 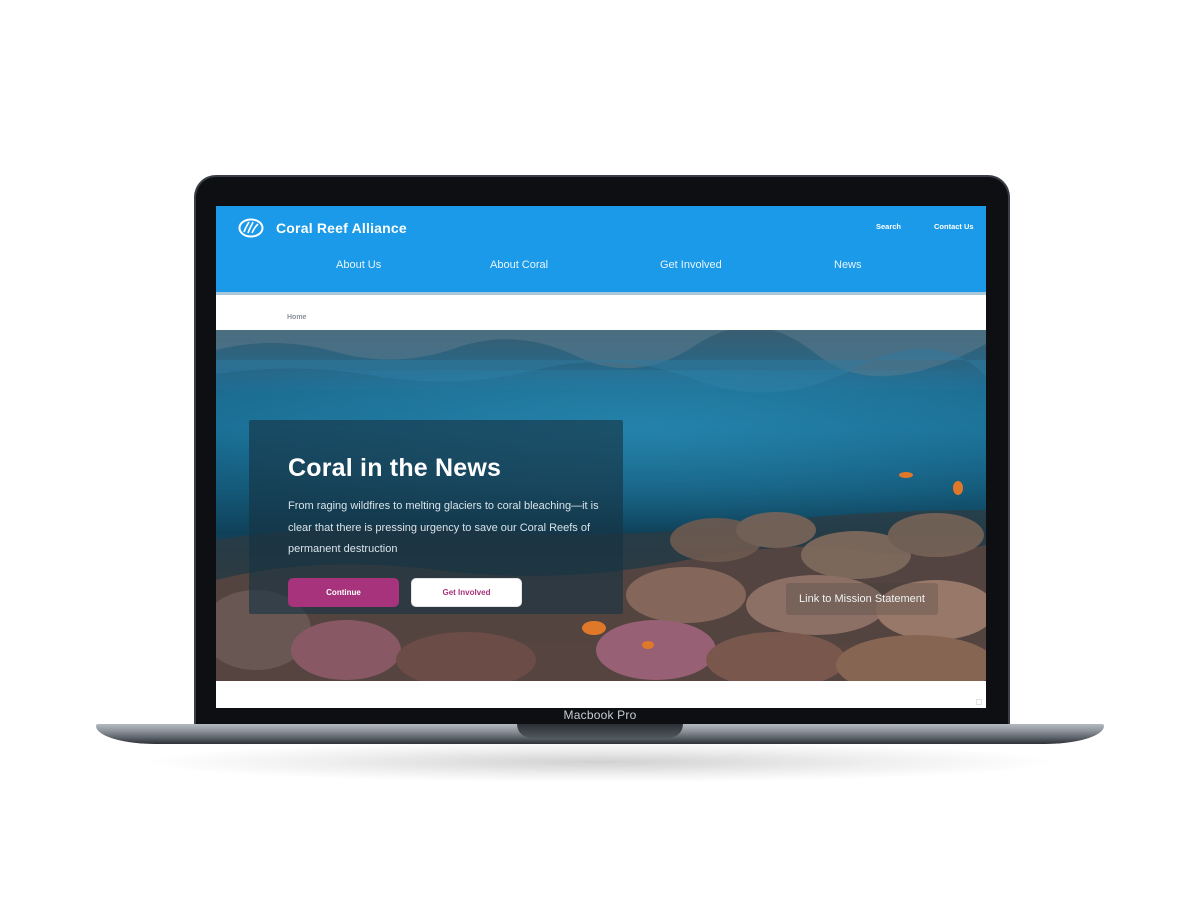 What do you see at coordinates (395, 468) in the screenshot?
I see `hero-title: Coral in the News` at bounding box center [395, 468].